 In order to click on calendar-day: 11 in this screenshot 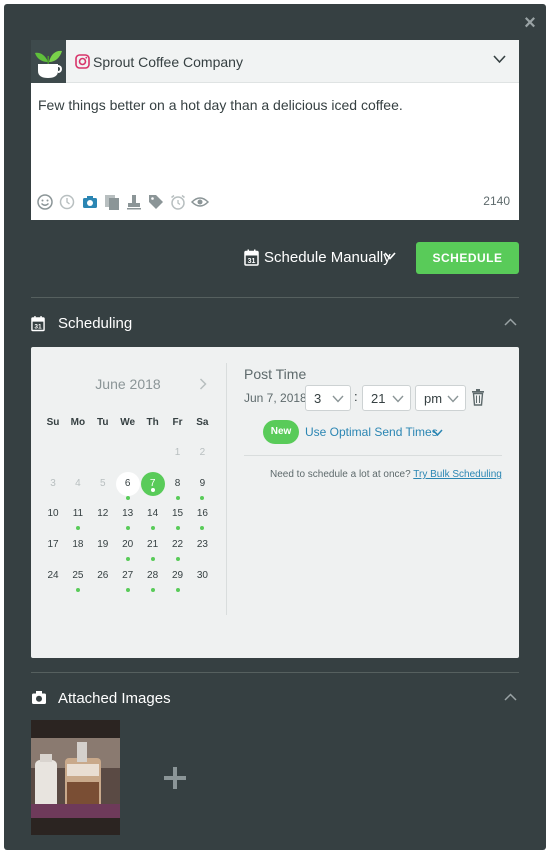, I will do `click(78, 516)`.